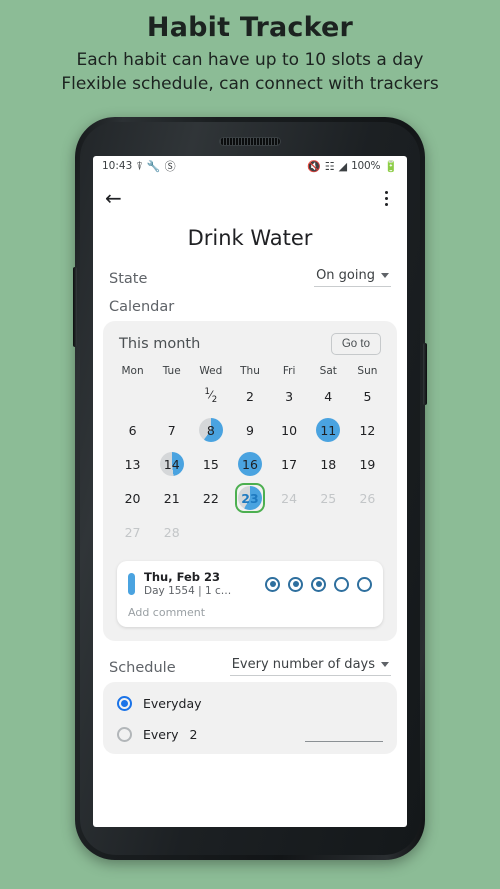 The width and height of the screenshot is (500, 889). I want to click on page-title: Habit Tracker, so click(250, 27).